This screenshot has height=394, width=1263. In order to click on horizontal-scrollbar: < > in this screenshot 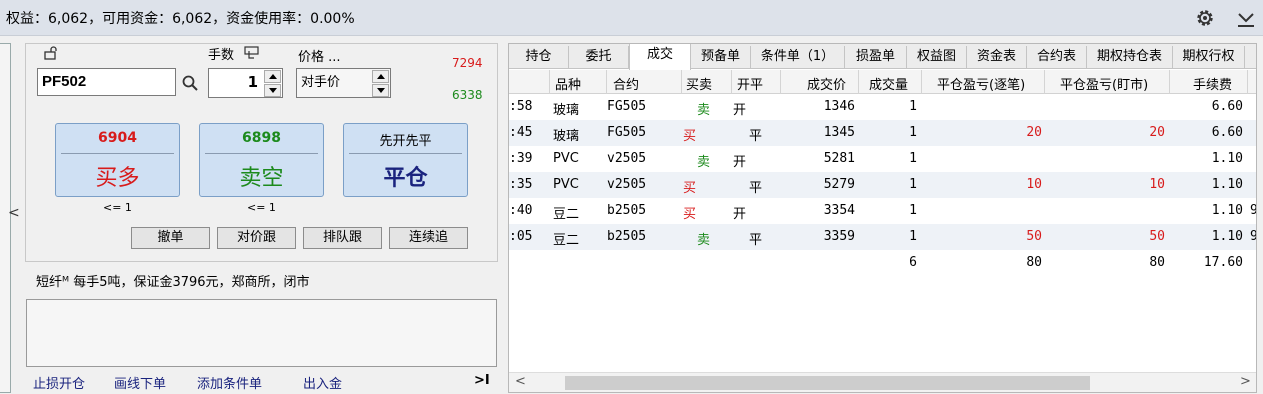, I will do `click(882, 382)`.